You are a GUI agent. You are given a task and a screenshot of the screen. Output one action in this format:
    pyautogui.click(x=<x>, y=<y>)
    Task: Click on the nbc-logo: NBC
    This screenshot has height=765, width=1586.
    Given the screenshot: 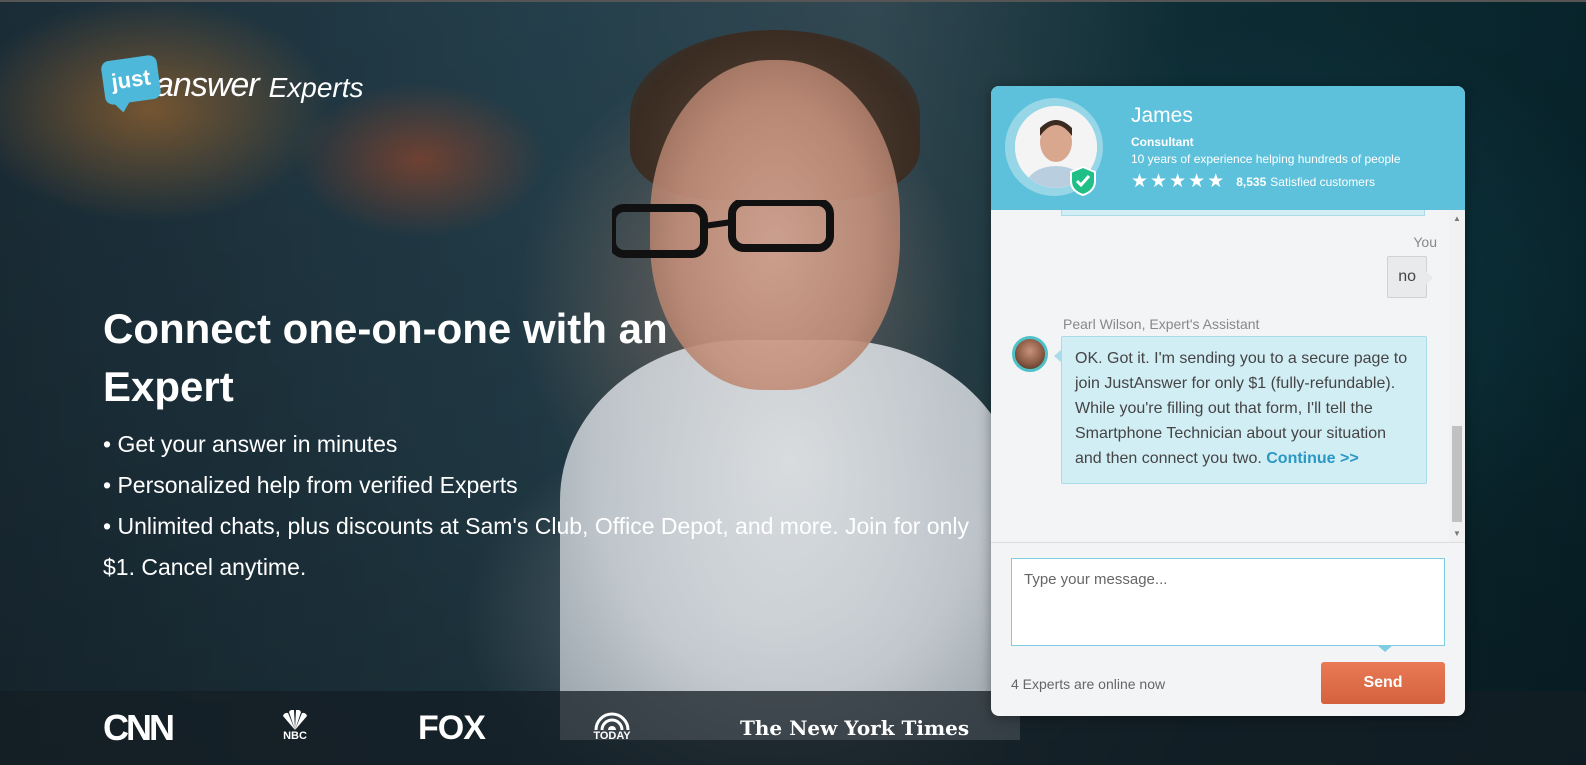 What is the action you would take?
    pyautogui.click(x=295, y=728)
    